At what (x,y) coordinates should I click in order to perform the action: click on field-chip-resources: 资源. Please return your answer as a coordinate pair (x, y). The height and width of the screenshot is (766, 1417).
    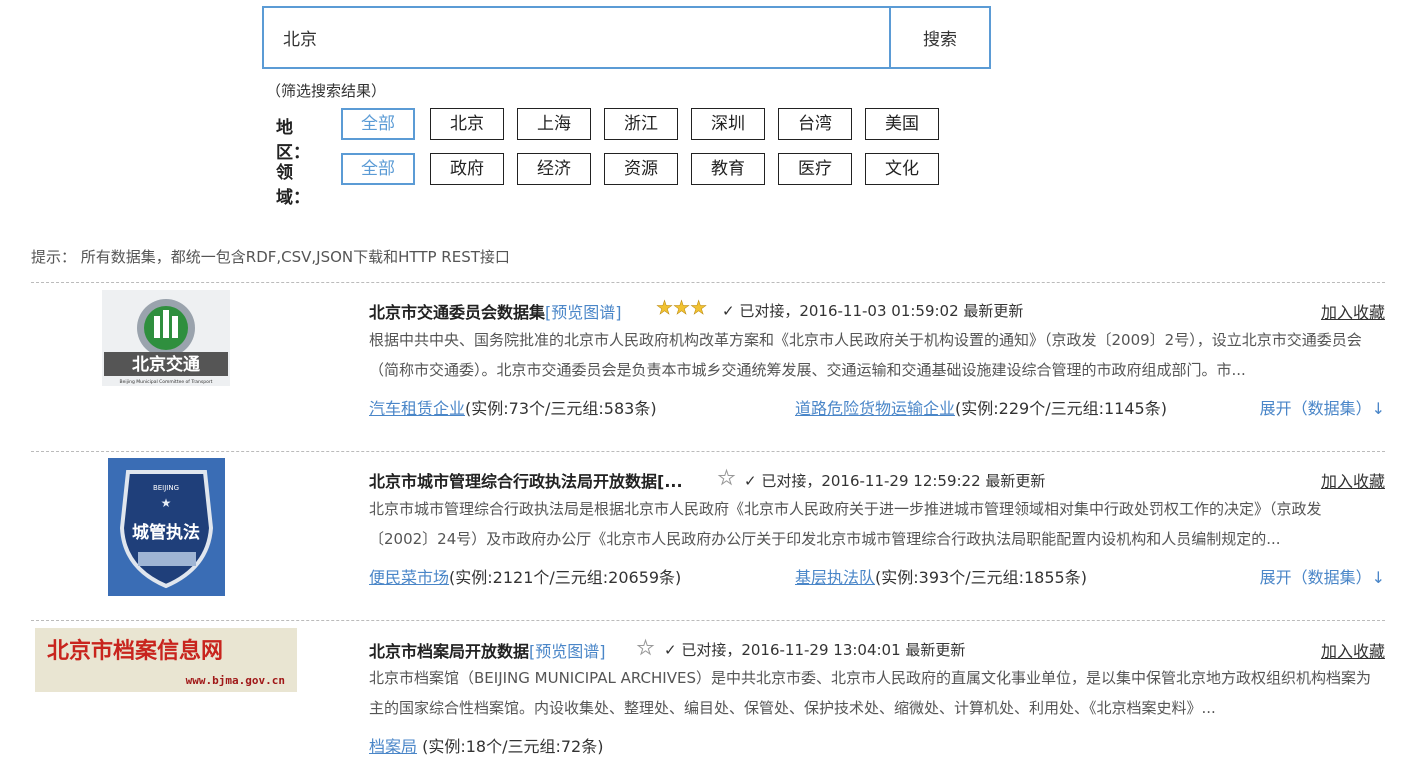
    Looking at the image, I should click on (641, 169).